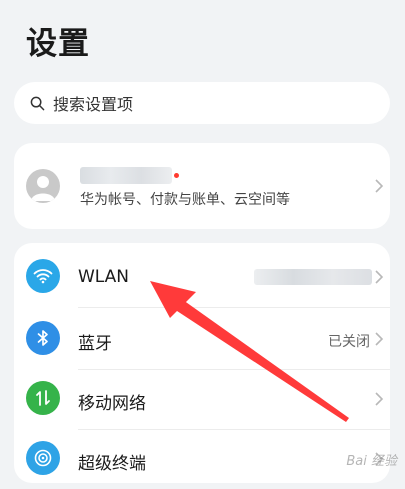 The height and width of the screenshot is (489, 405). Describe the element at coordinates (43, 338) in the screenshot. I see `bluetooth-icon` at that location.